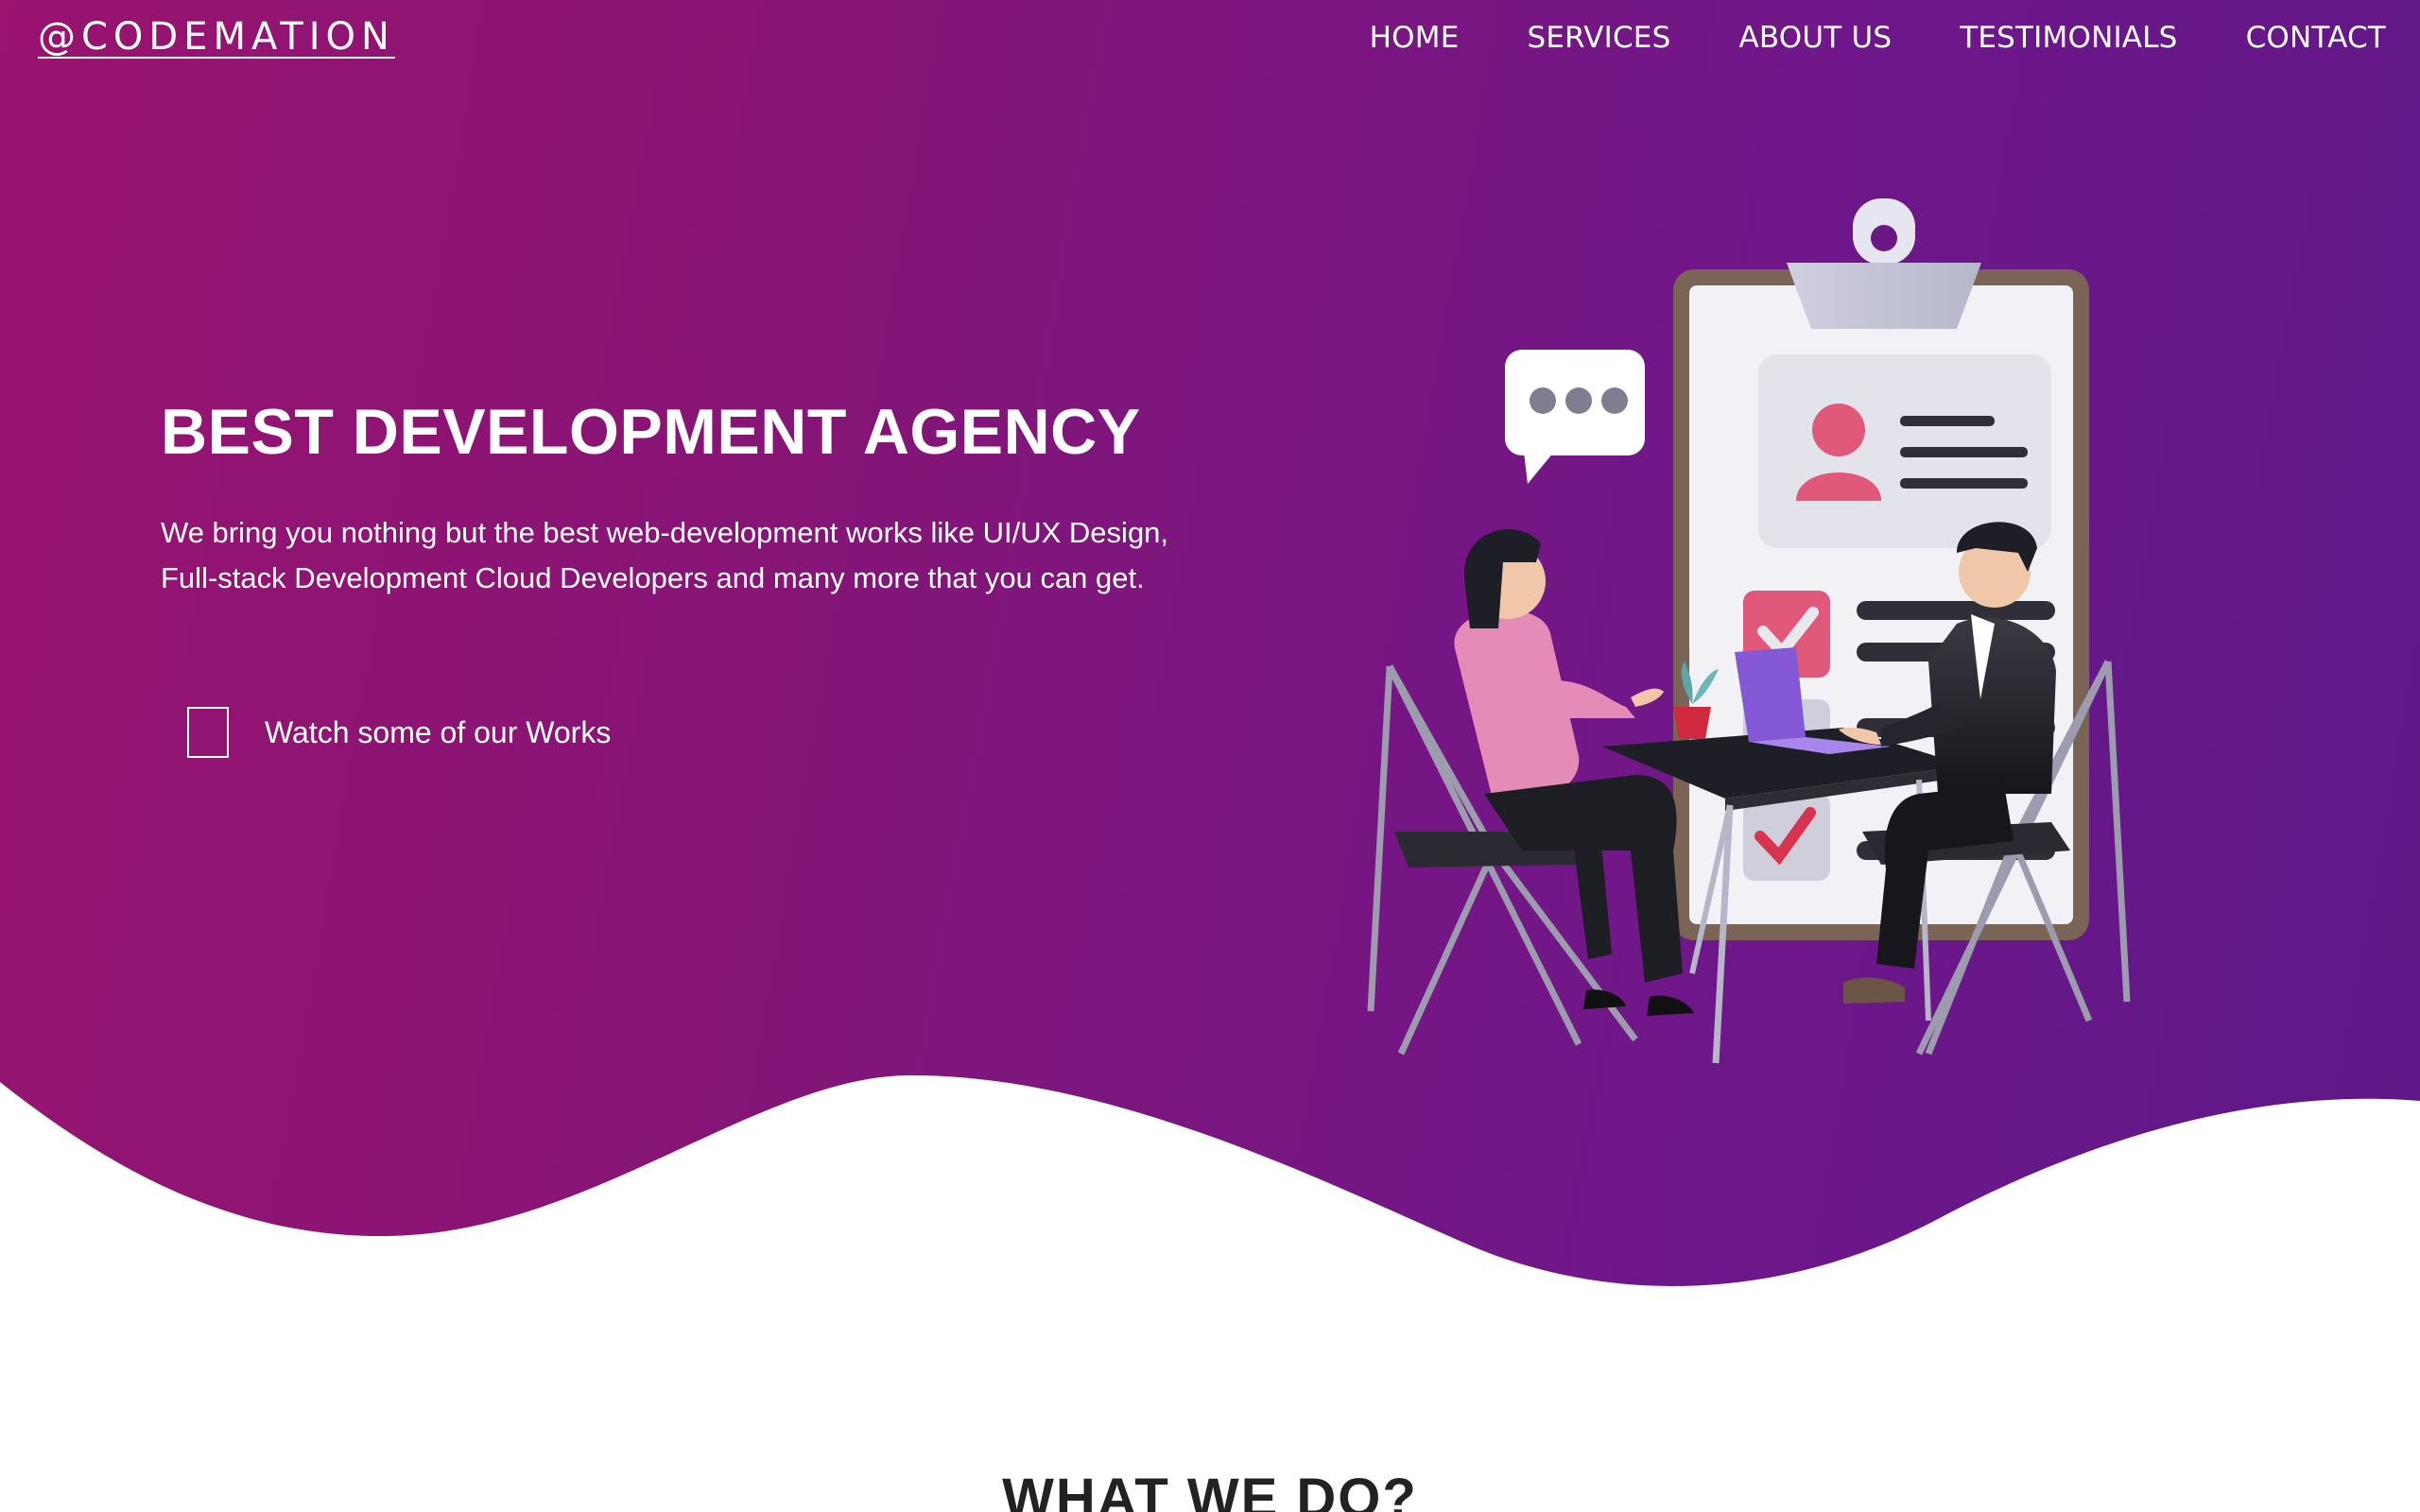 The width and height of the screenshot is (2420, 1512). I want to click on what-we-do-title: WHAT WE DO?, so click(1210, 1490).